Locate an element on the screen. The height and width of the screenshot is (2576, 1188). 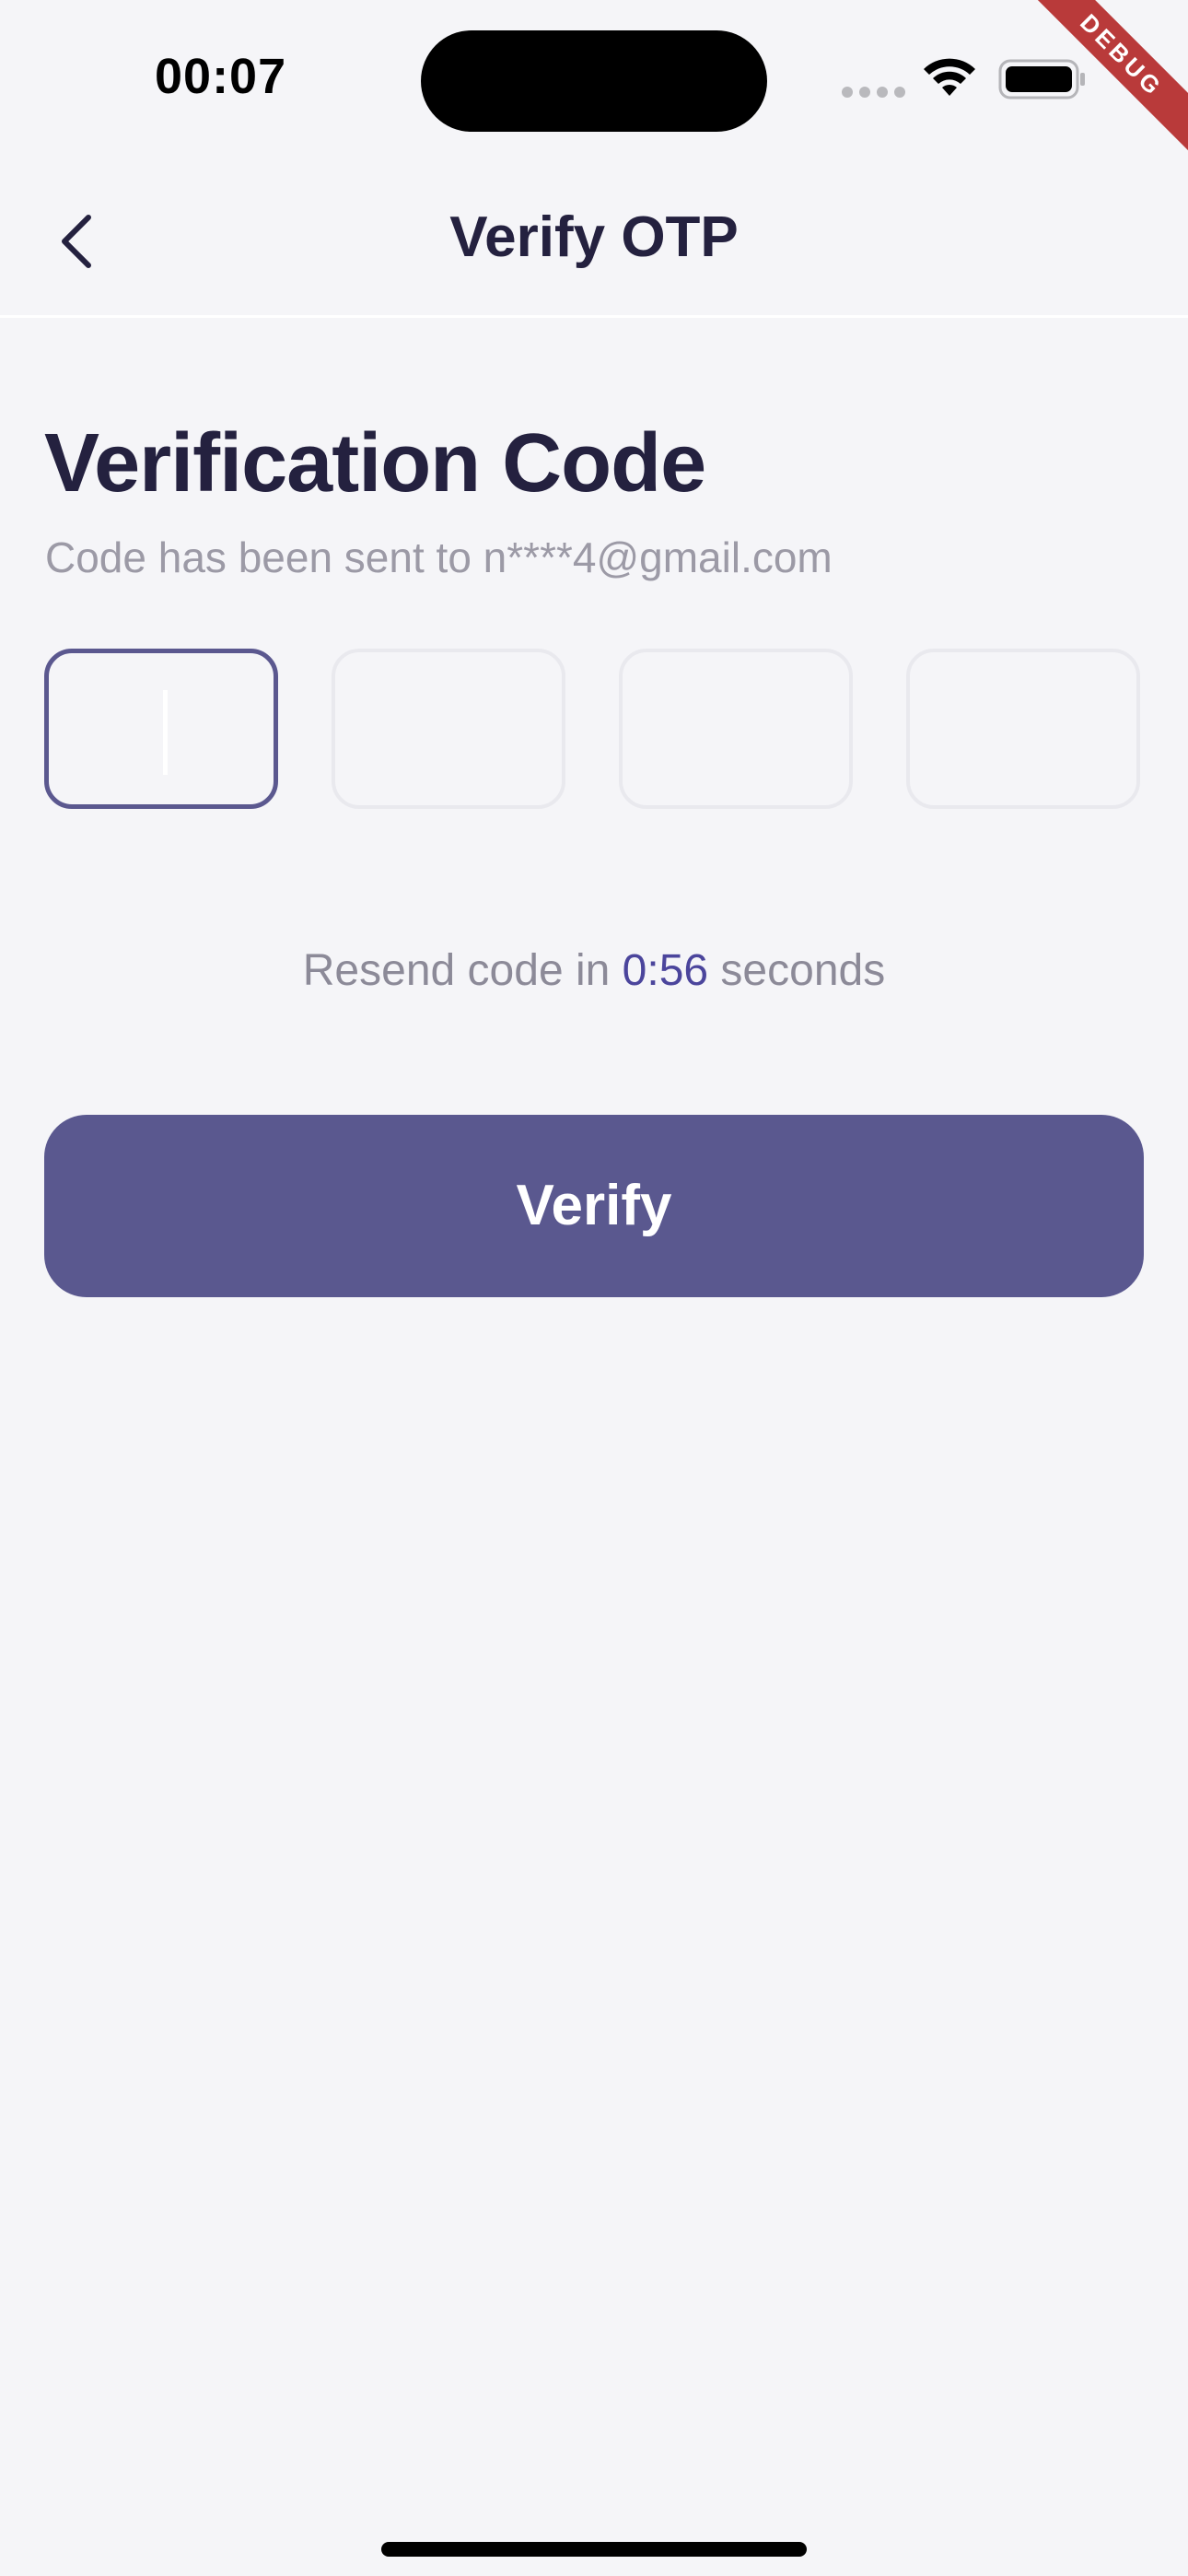
page-title: Verify OTP is located at coordinates (594, 237).